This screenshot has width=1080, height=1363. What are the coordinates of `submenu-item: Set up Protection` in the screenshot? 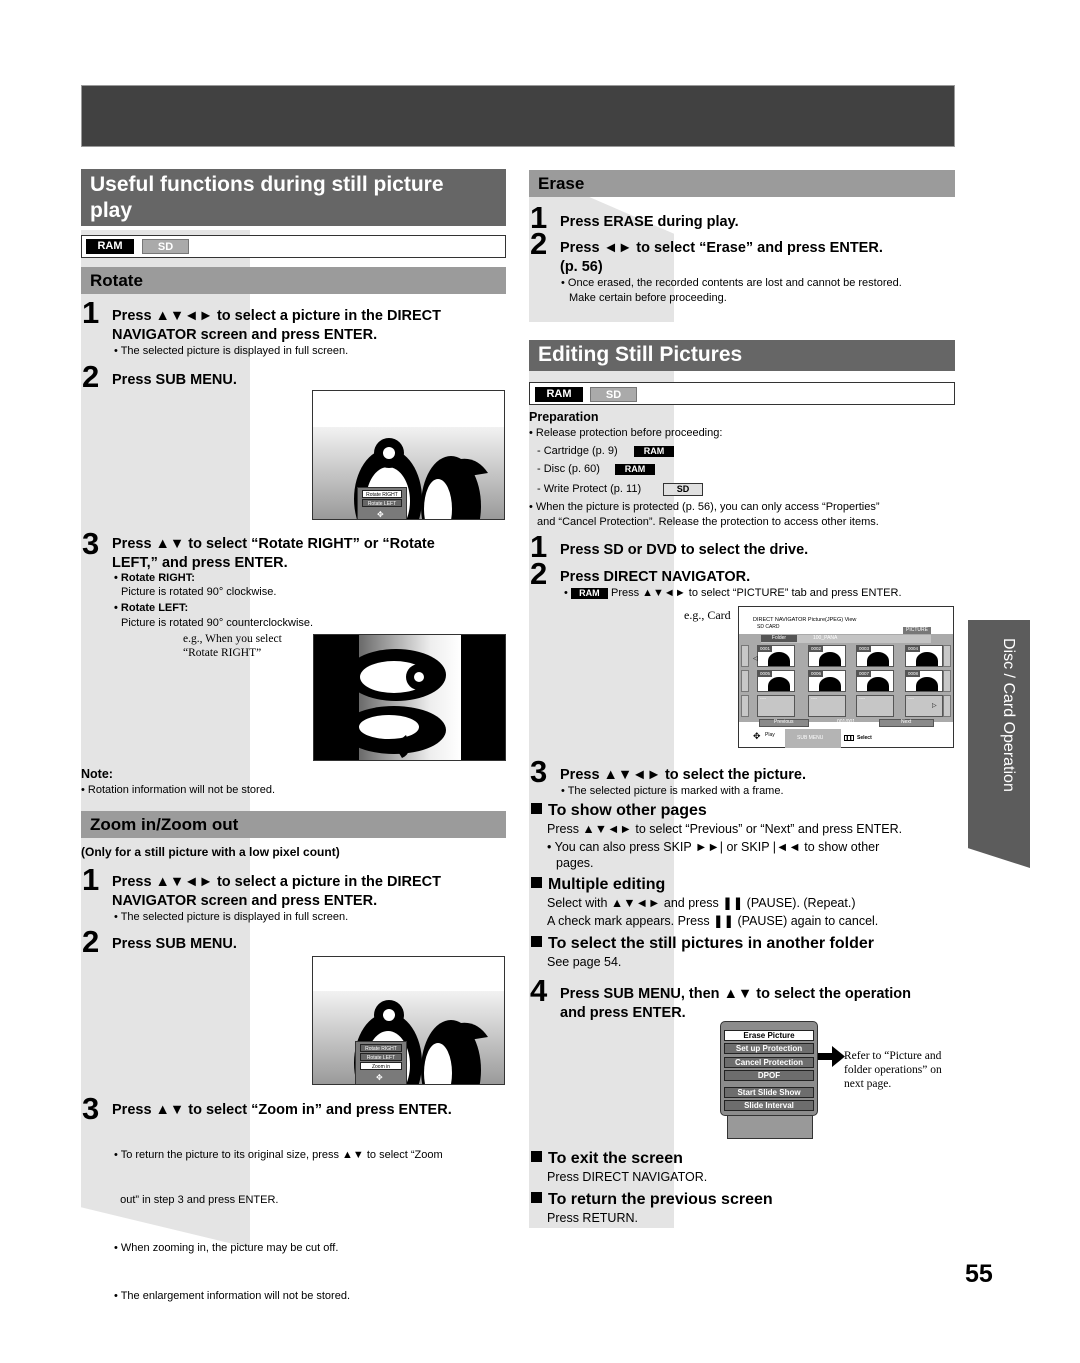 It's located at (769, 1048).